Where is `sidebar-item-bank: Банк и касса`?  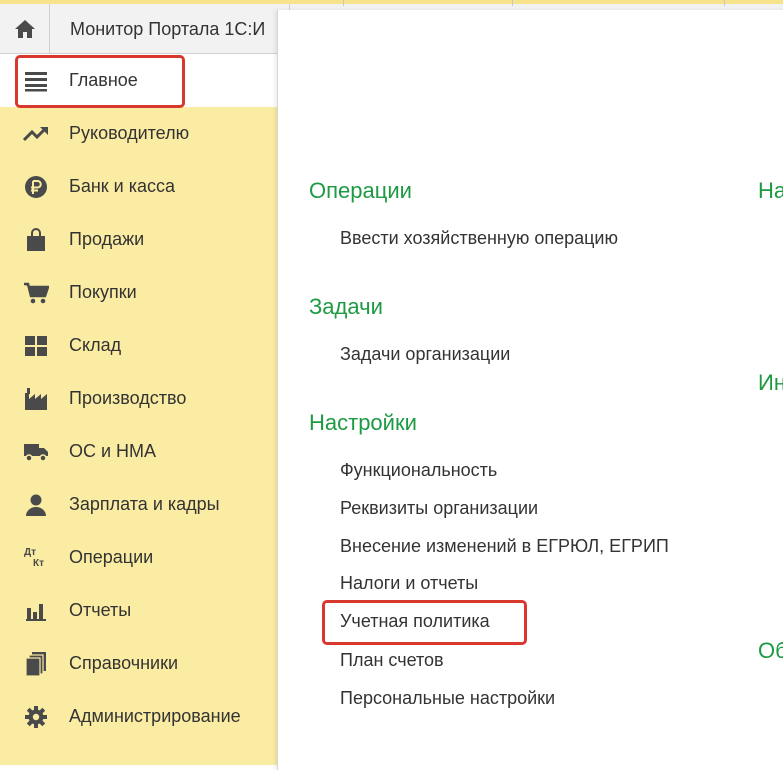
sidebar-item-bank: Банк и касса is located at coordinates (138, 186).